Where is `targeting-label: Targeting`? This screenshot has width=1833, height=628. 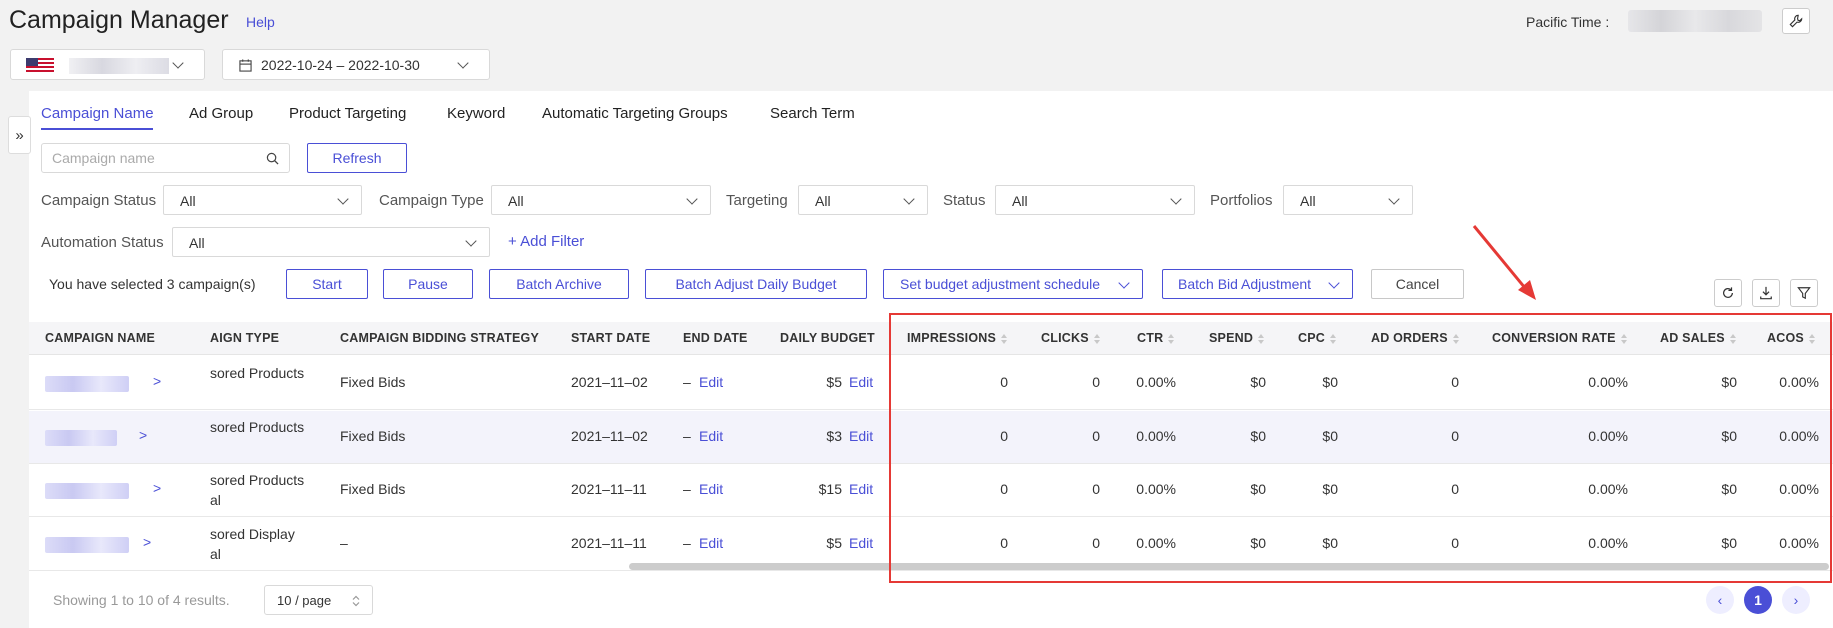 targeting-label: Targeting is located at coordinates (757, 200).